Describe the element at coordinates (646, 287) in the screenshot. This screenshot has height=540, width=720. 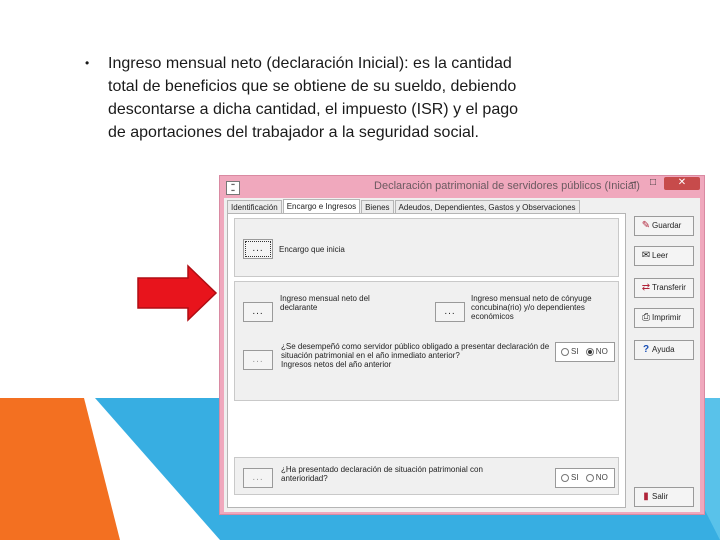
I see `transfer-icon: ⇄` at that location.